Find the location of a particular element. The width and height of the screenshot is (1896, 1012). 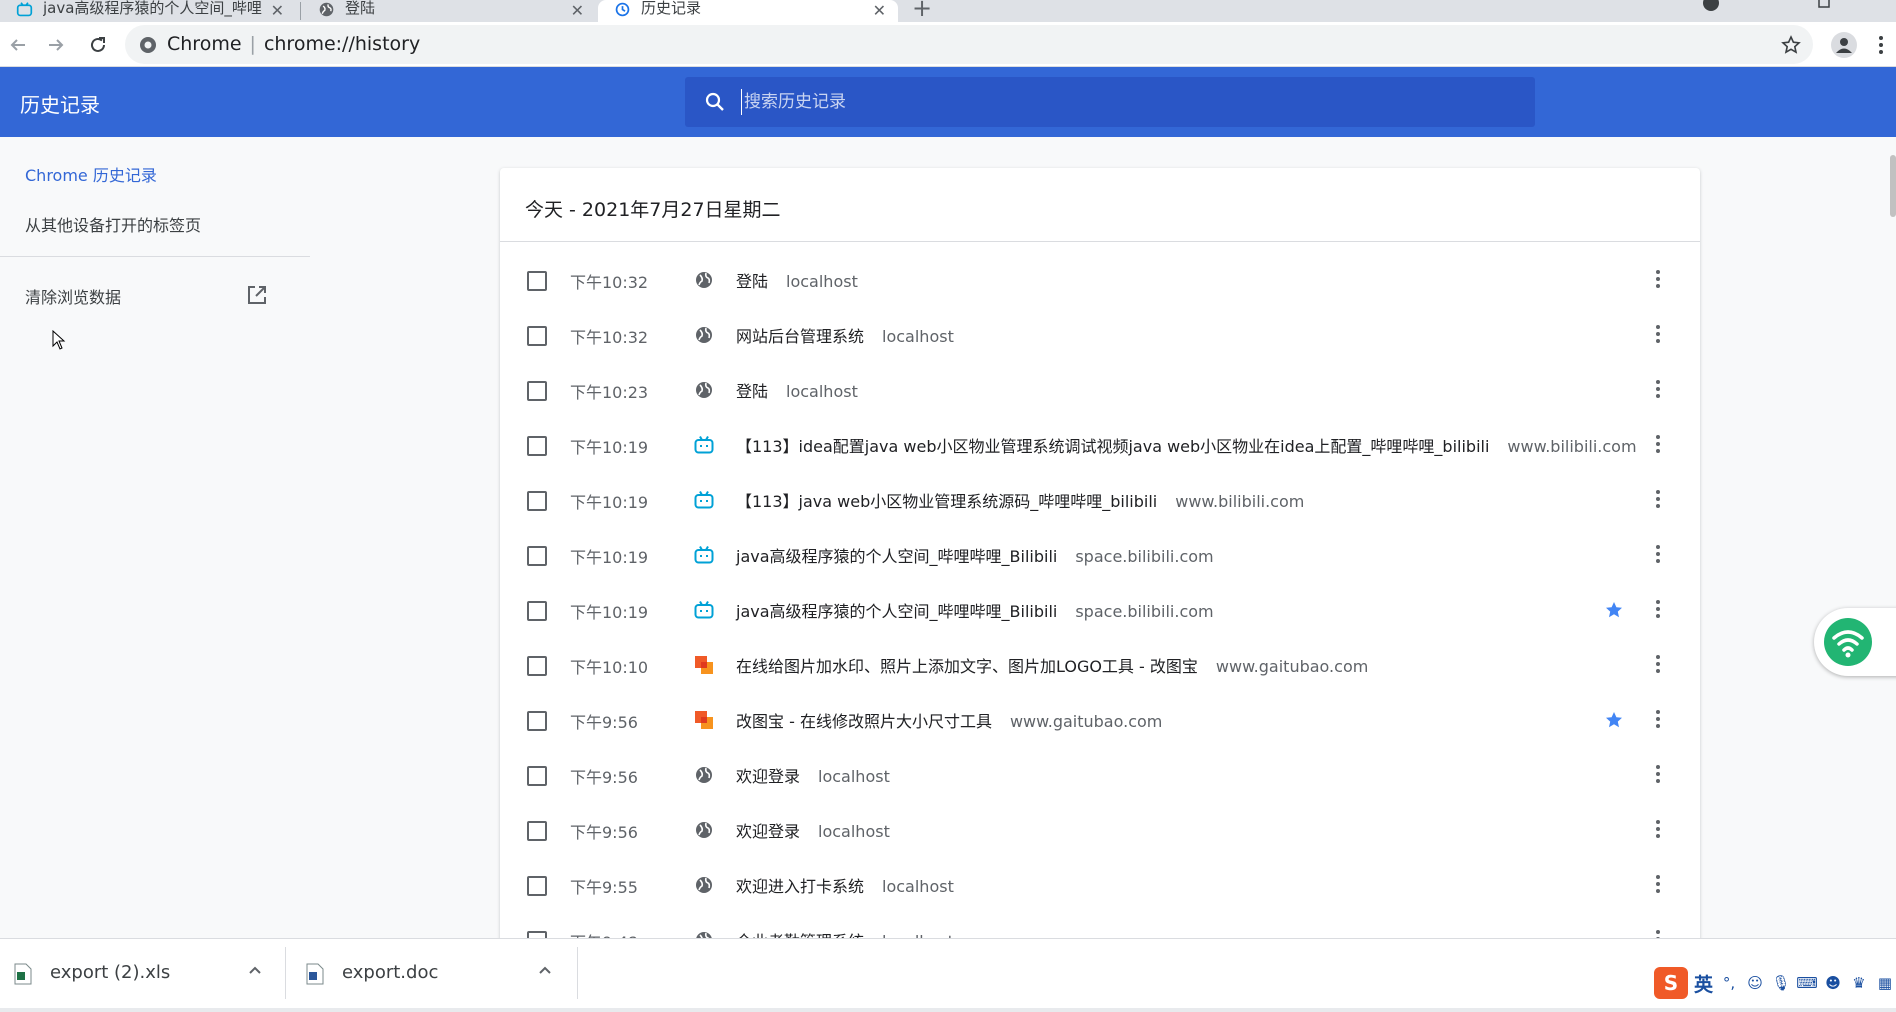

history-entry: 下午9:55 欢迎进入打卡系统 localhost is located at coordinates (1100, 884).